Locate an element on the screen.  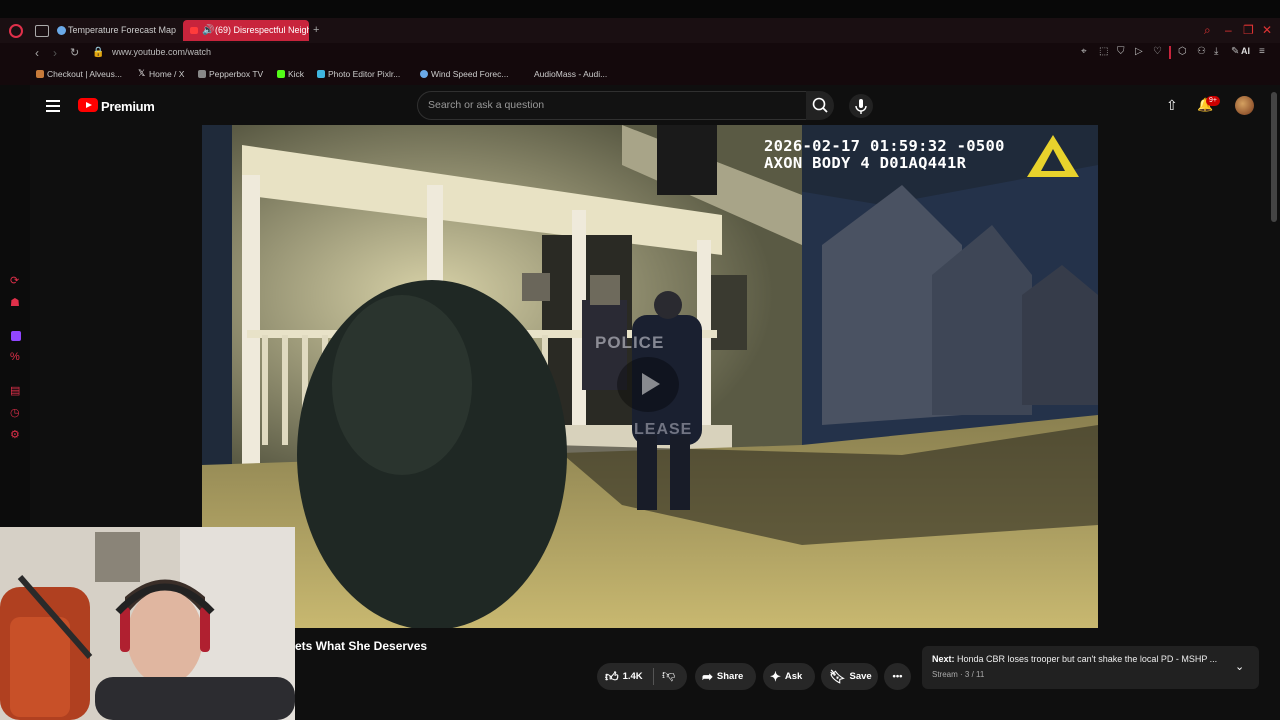
opera-logo-icon is located at coordinates (16, 31).